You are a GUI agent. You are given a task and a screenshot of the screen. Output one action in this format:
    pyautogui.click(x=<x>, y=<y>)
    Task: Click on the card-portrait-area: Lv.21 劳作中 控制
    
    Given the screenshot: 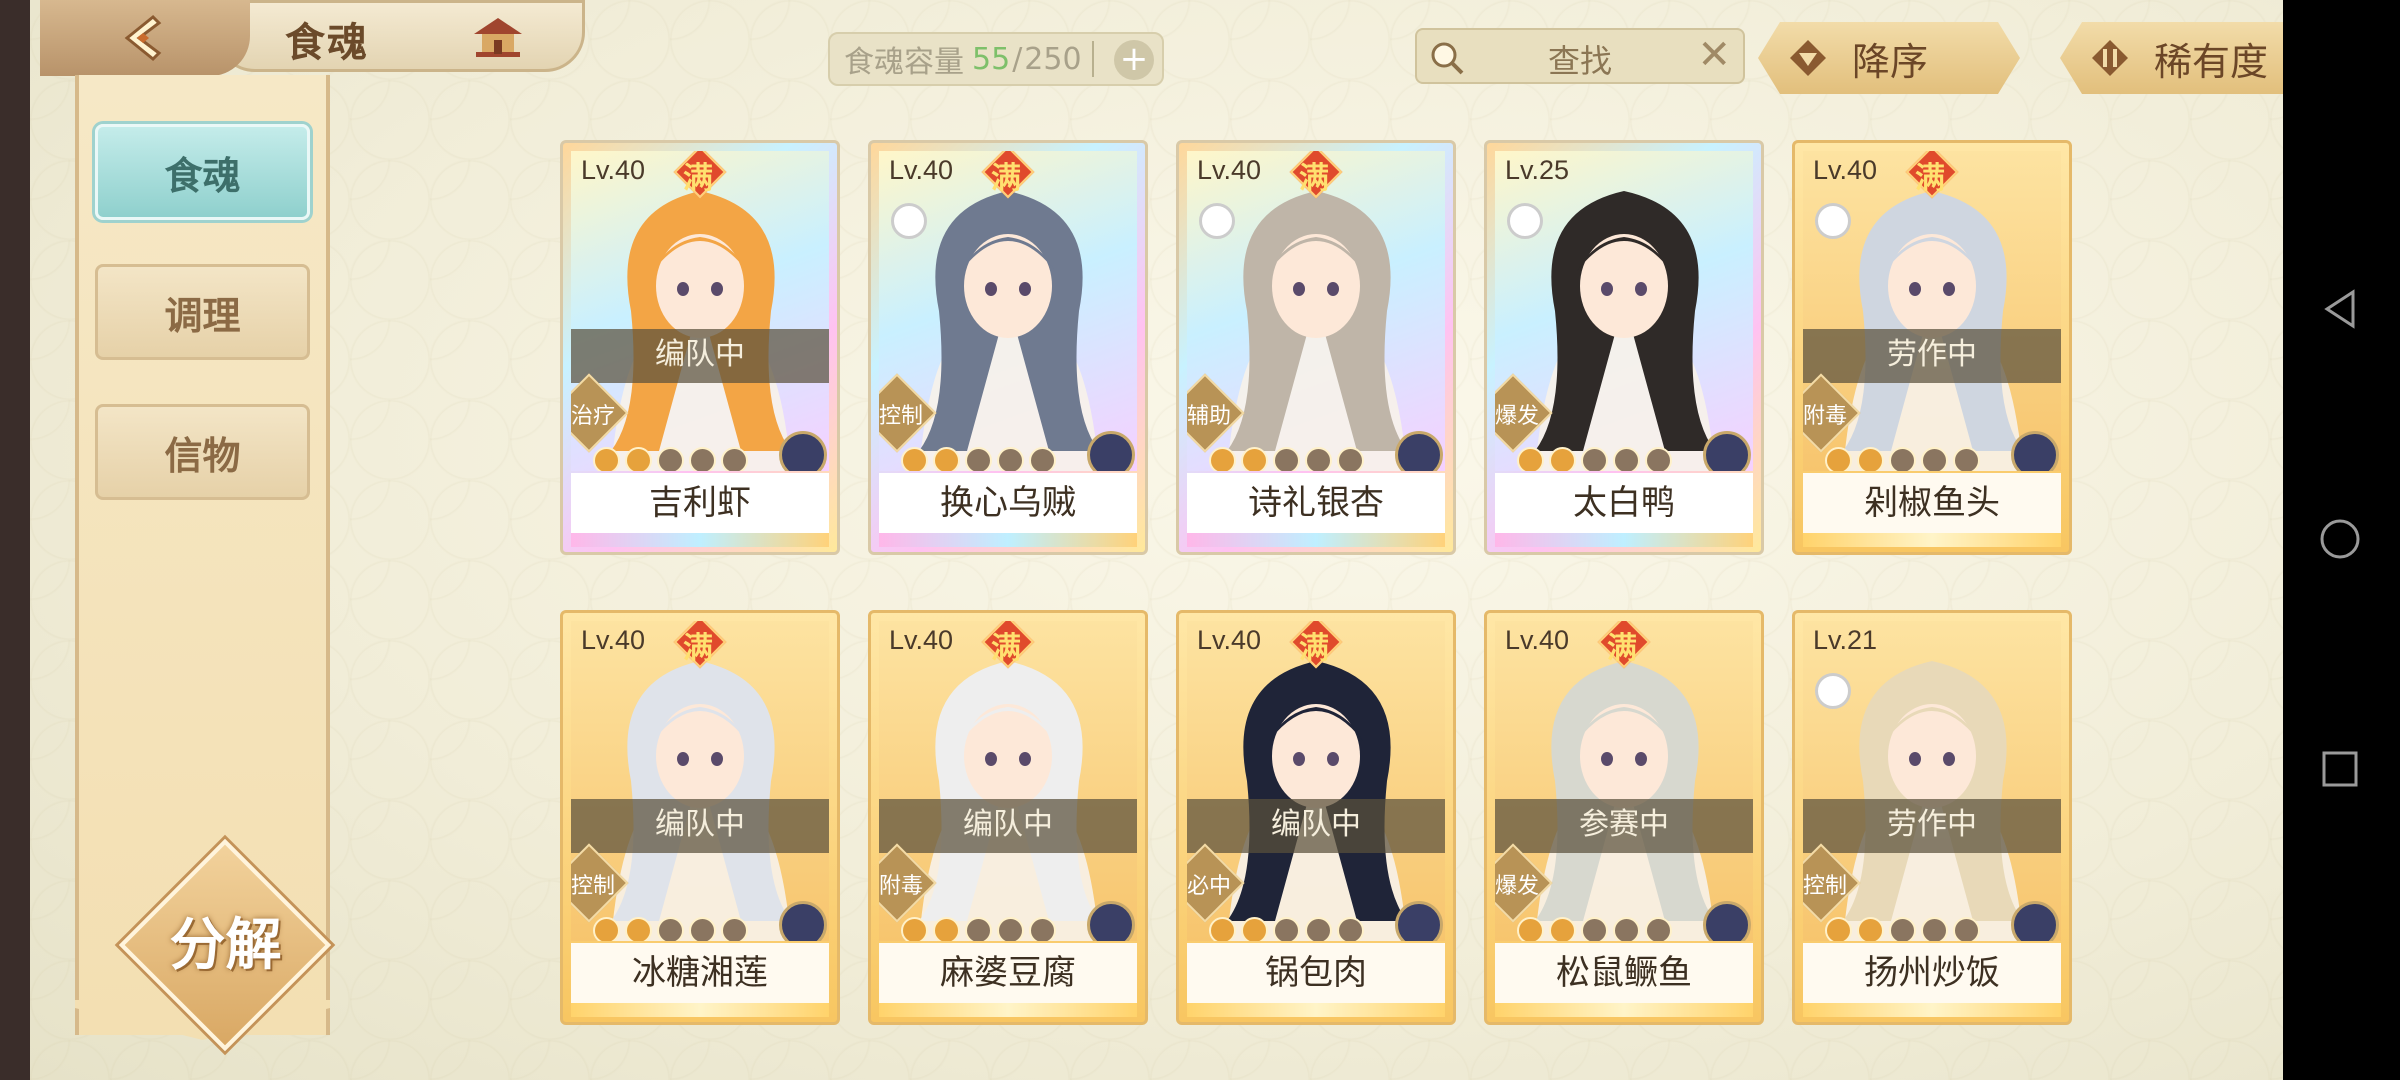 What is the action you would take?
    pyautogui.click(x=1932, y=781)
    